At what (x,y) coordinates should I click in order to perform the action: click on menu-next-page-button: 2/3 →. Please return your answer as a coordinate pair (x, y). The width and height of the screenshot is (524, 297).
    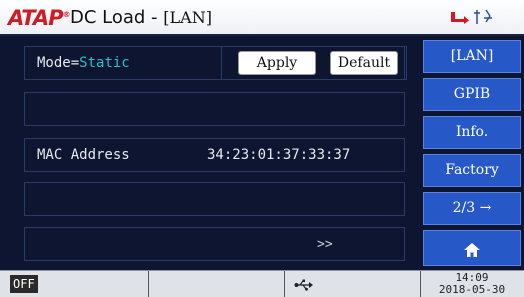
    Looking at the image, I should click on (472, 208).